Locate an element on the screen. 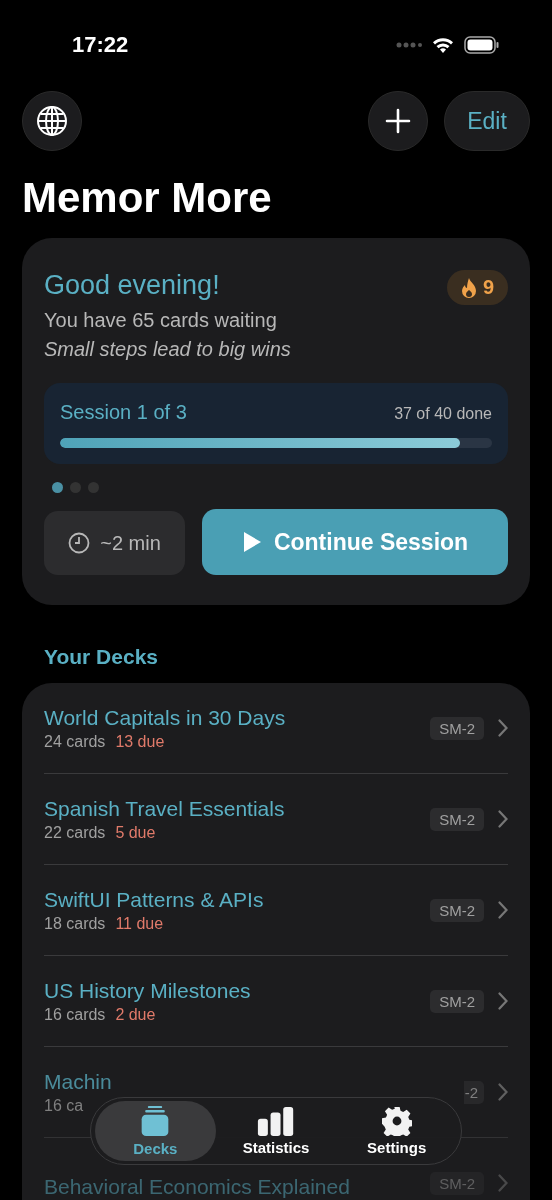  motto-text: Small steps lead to big wins is located at coordinates (168, 349).